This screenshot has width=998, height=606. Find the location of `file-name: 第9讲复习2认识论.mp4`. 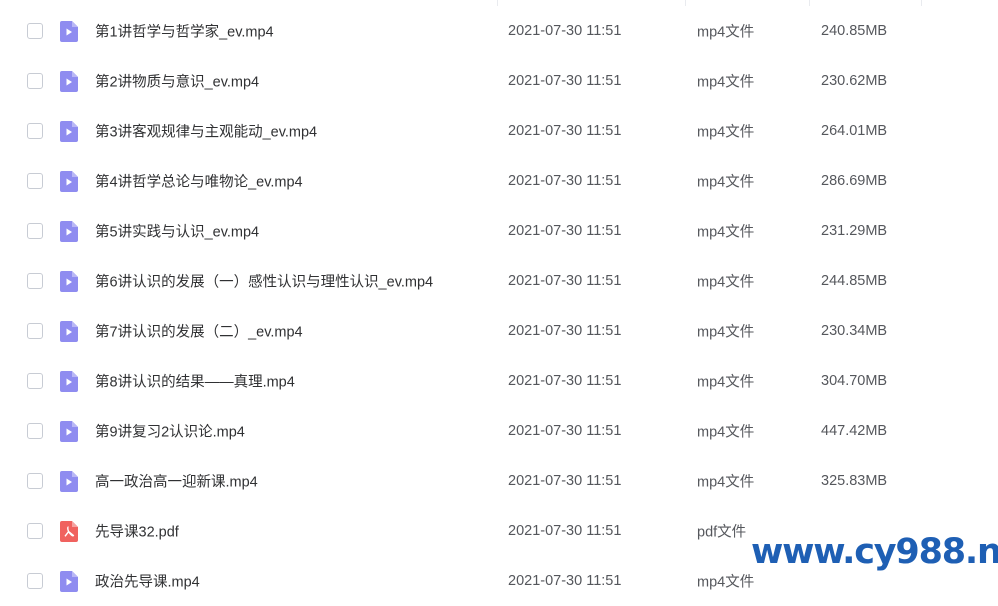

file-name: 第9讲复习2认识论.mp4 is located at coordinates (170, 431).